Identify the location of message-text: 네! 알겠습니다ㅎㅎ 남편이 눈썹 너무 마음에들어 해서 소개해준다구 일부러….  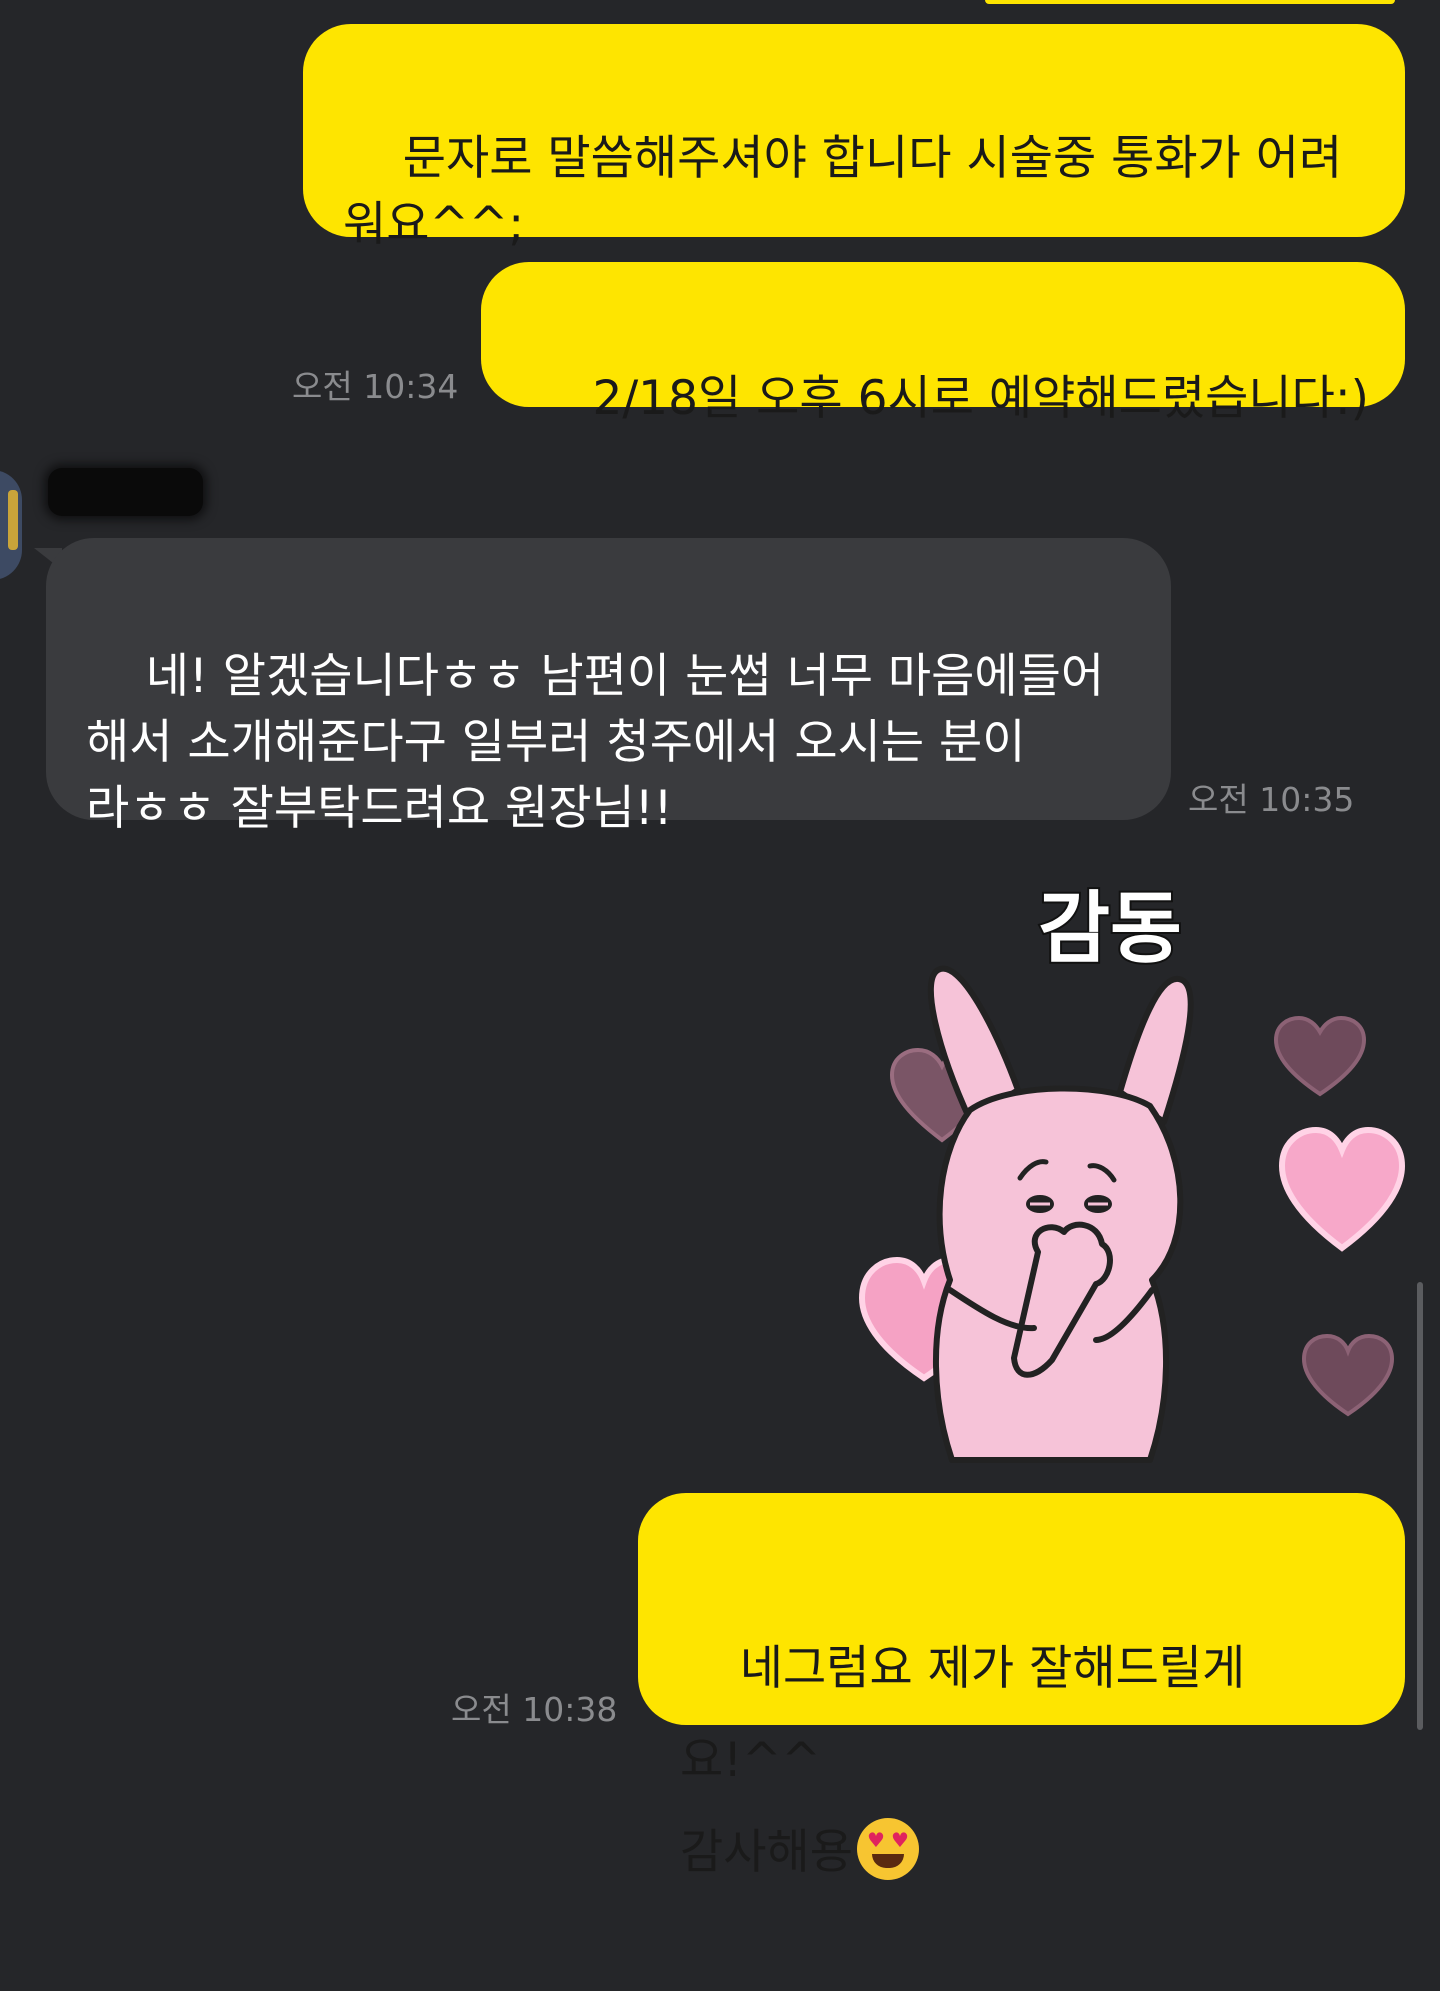
(595, 742).